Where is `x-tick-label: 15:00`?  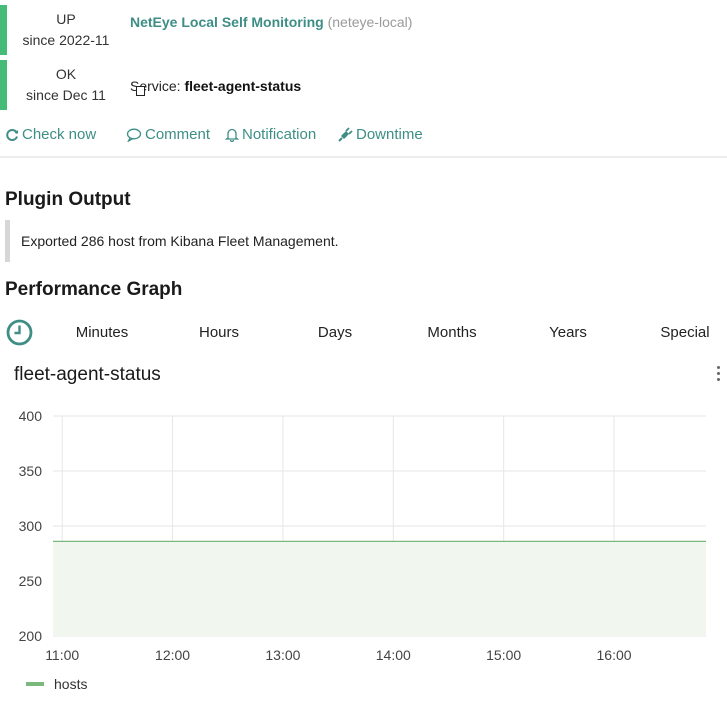 x-tick-label: 15:00 is located at coordinates (503, 655).